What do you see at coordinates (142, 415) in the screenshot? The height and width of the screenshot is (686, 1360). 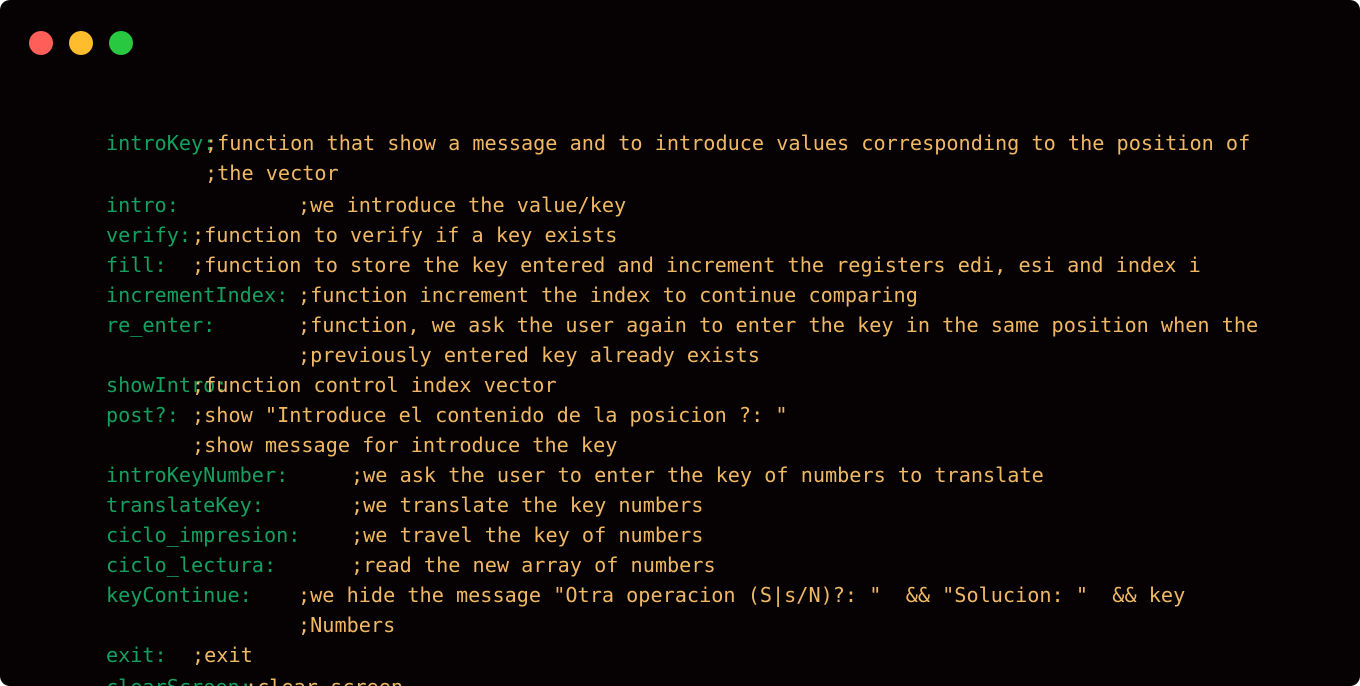 I see `code-label: post?:` at bounding box center [142, 415].